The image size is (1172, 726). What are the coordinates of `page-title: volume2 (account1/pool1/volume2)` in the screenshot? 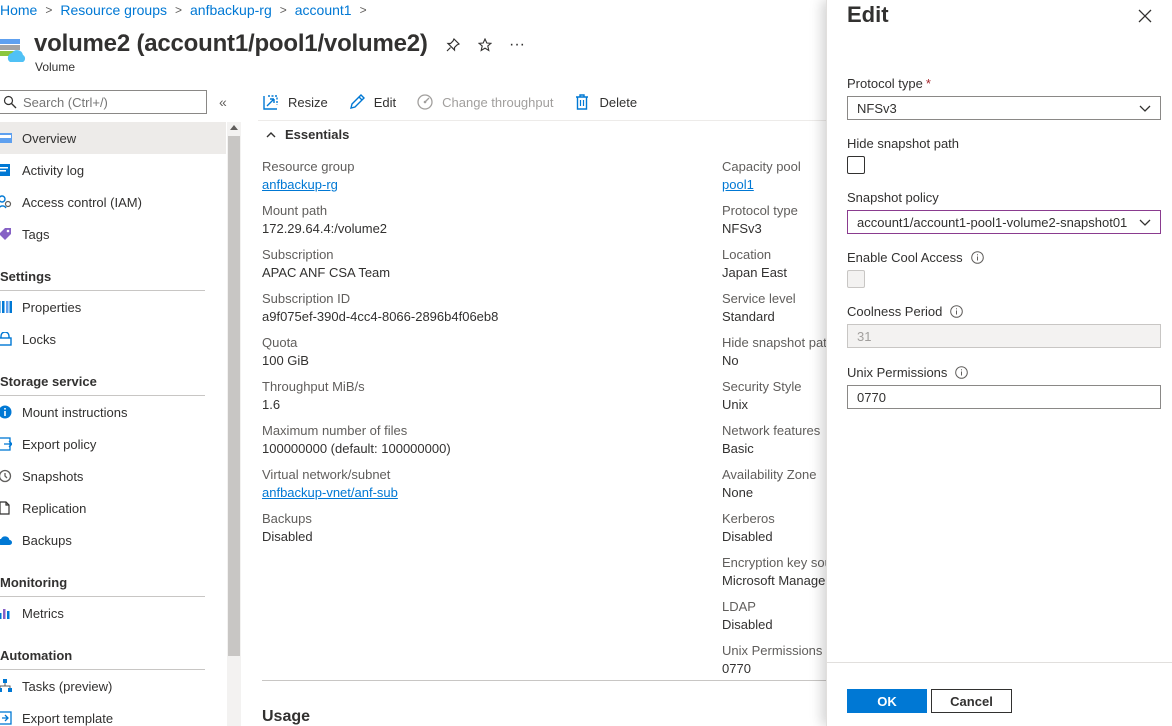 It's located at (231, 43).